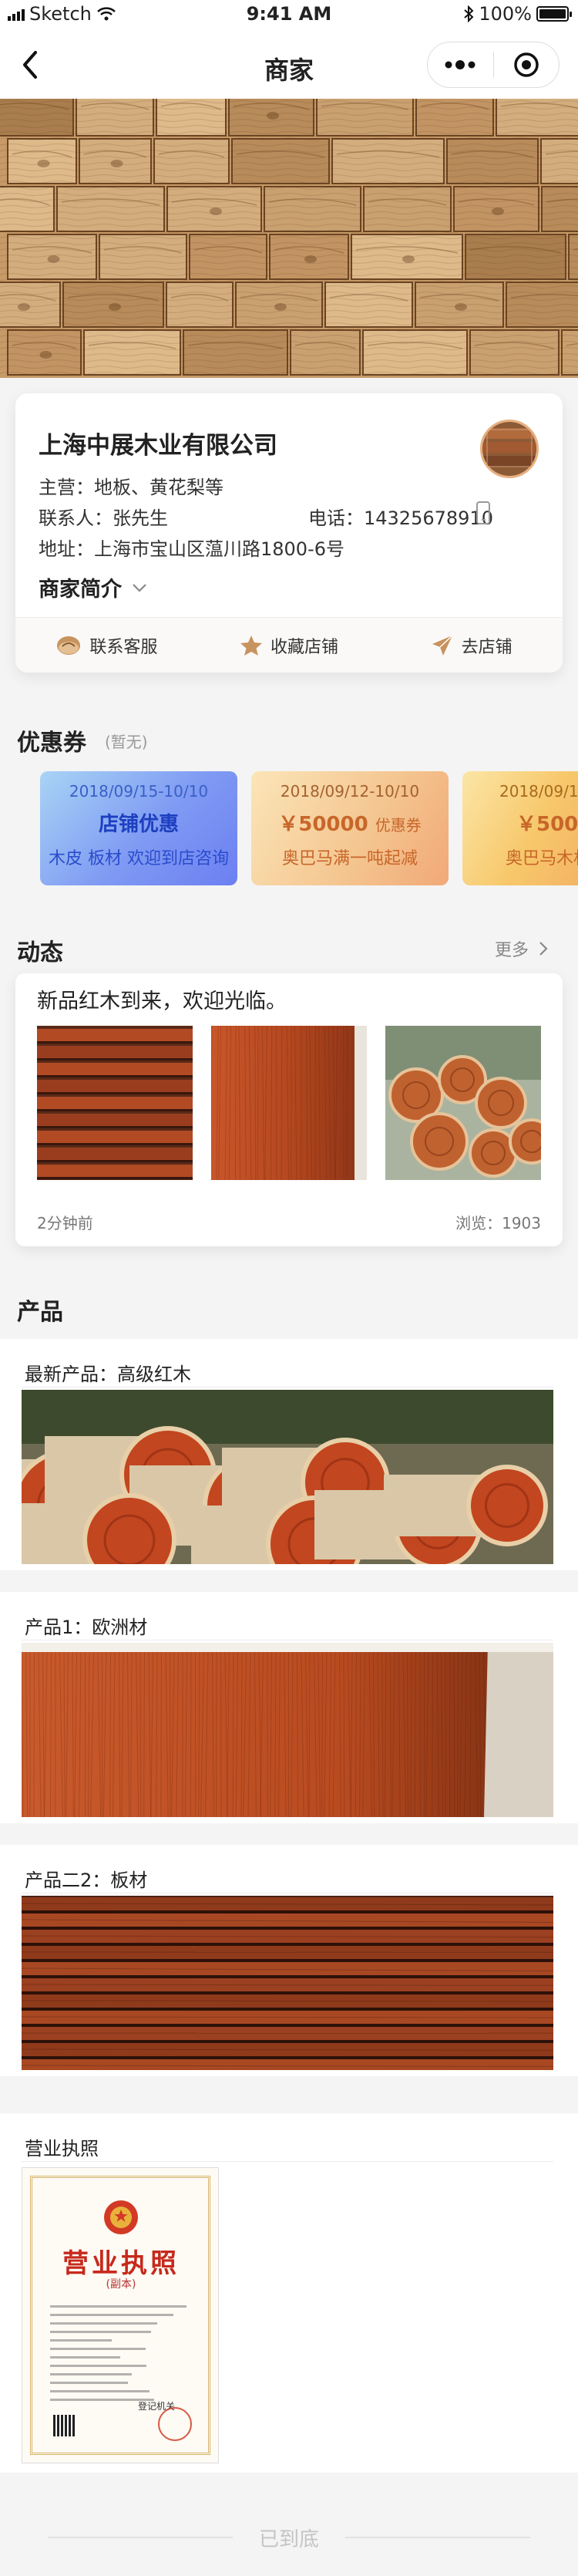 This screenshot has width=578, height=2576. What do you see at coordinates (512, 950) in the screenshot?
I see `more-label: 更多` at bounding box center [512, 950].